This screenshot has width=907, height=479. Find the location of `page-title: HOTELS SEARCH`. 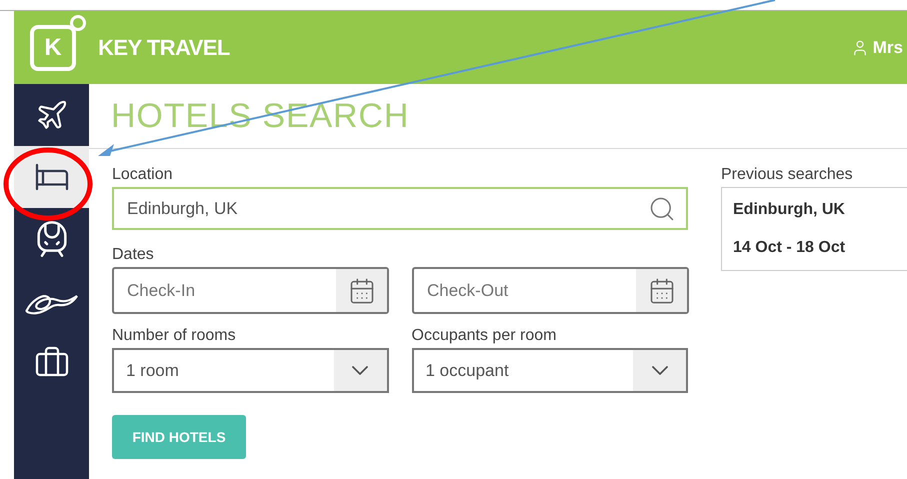

page-title: HOTELS SEARCH is located at coordinates (260, 116).